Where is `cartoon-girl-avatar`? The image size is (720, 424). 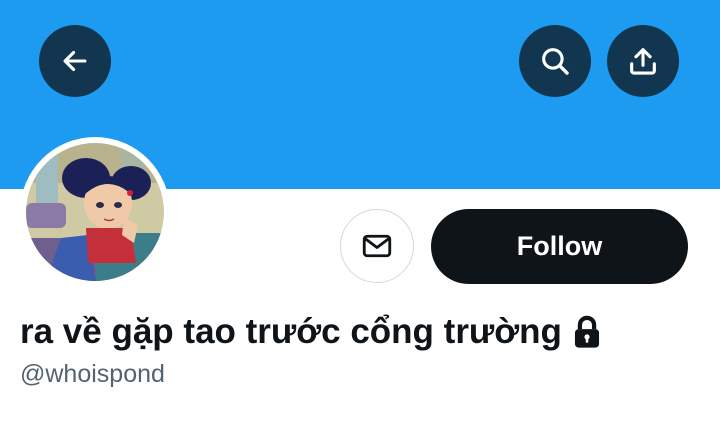 cartoon-girl-avatar is located at coordinates (95, 212).